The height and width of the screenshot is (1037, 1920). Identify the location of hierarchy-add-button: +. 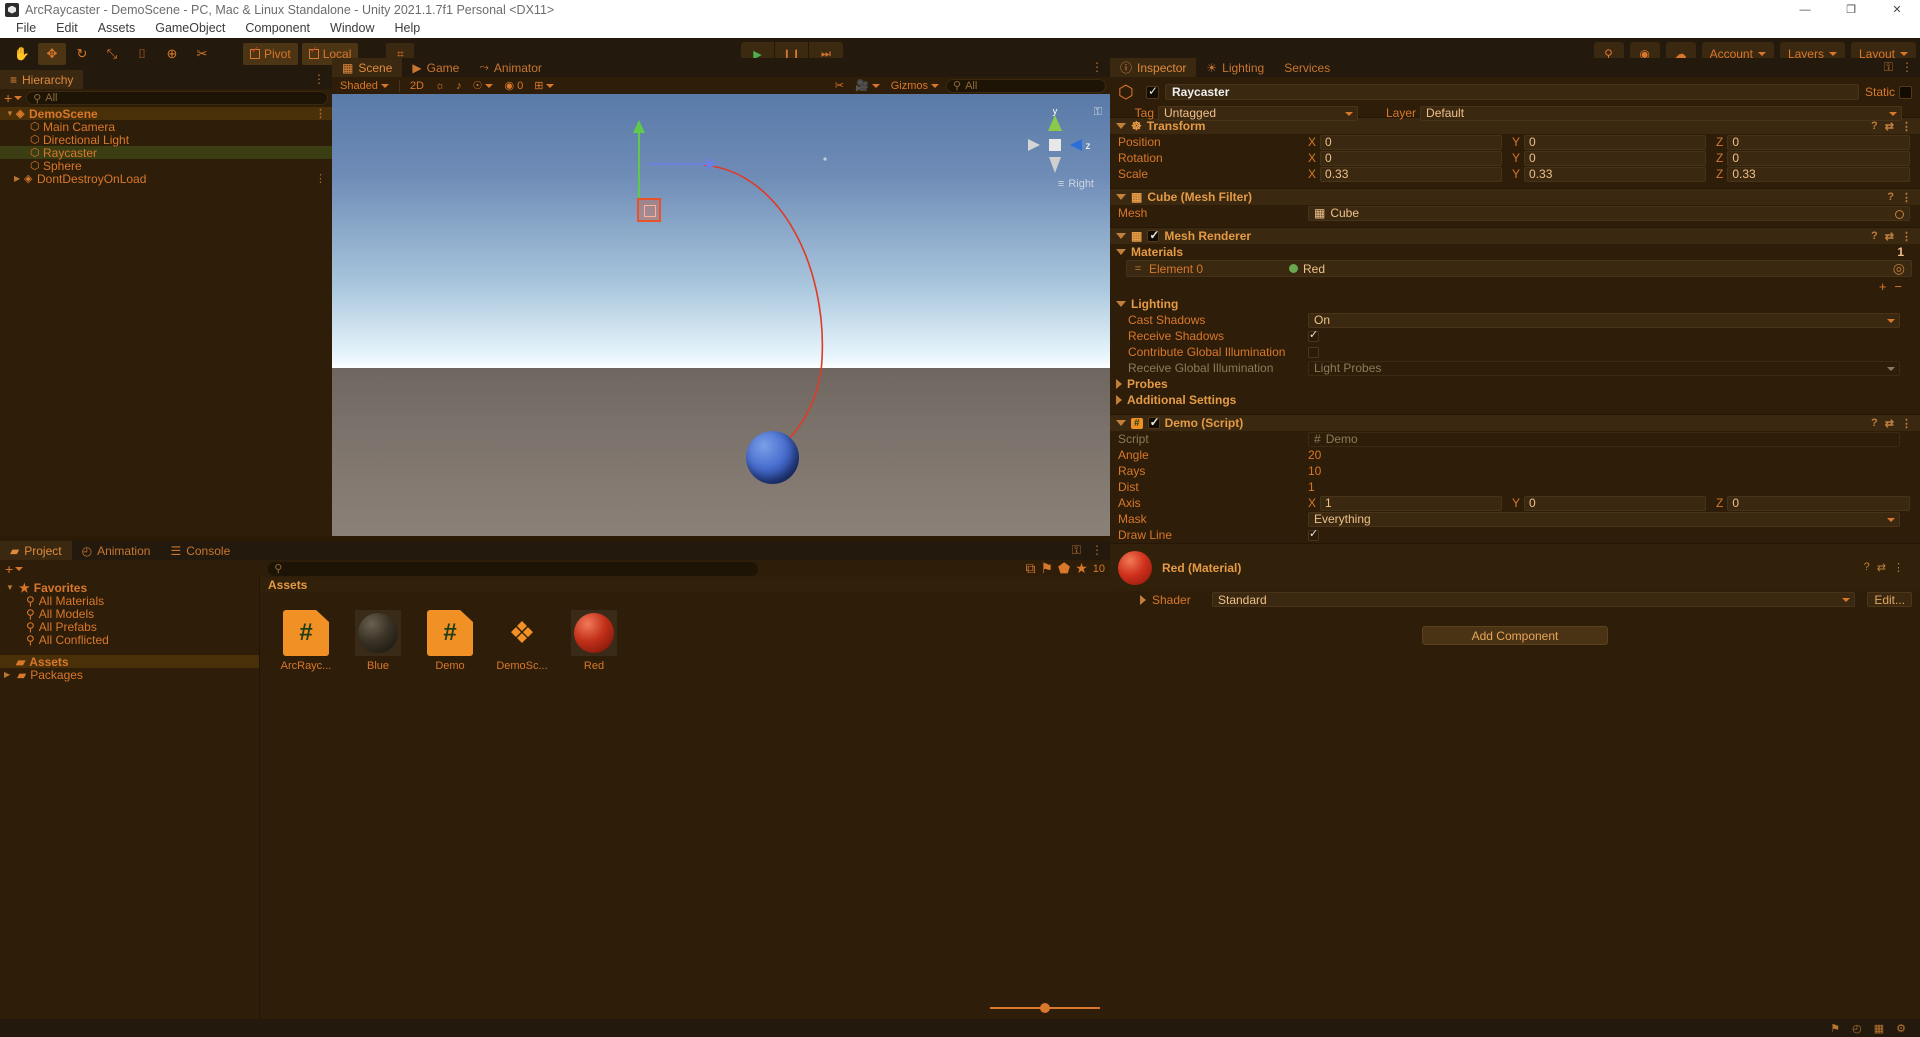
(13, 98).